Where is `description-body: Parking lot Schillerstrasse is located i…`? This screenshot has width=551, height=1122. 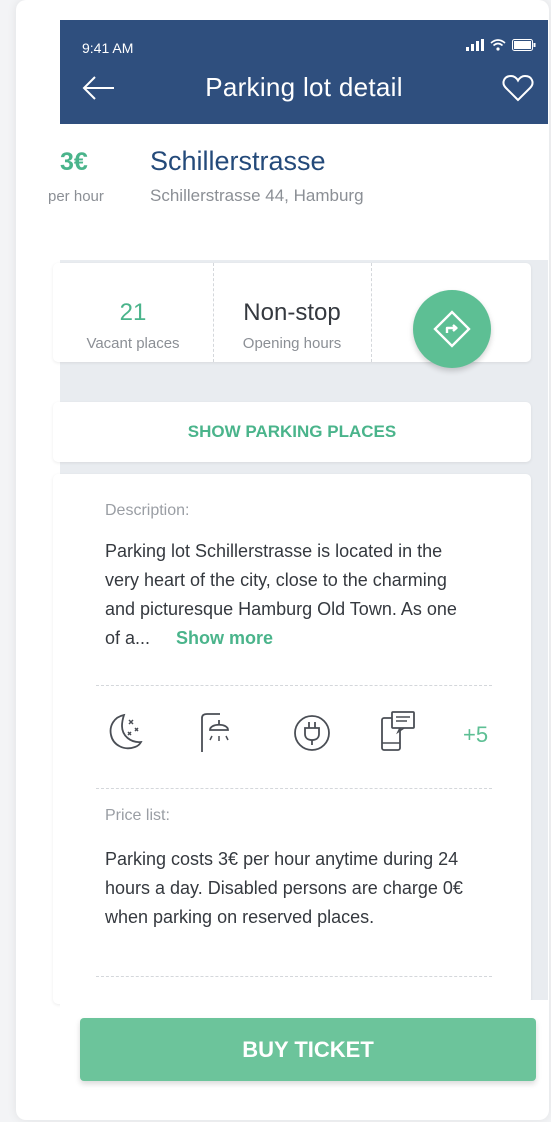
description-body: Parking lot Schillerstrasse is located i… is located at coordinates (281, 594).